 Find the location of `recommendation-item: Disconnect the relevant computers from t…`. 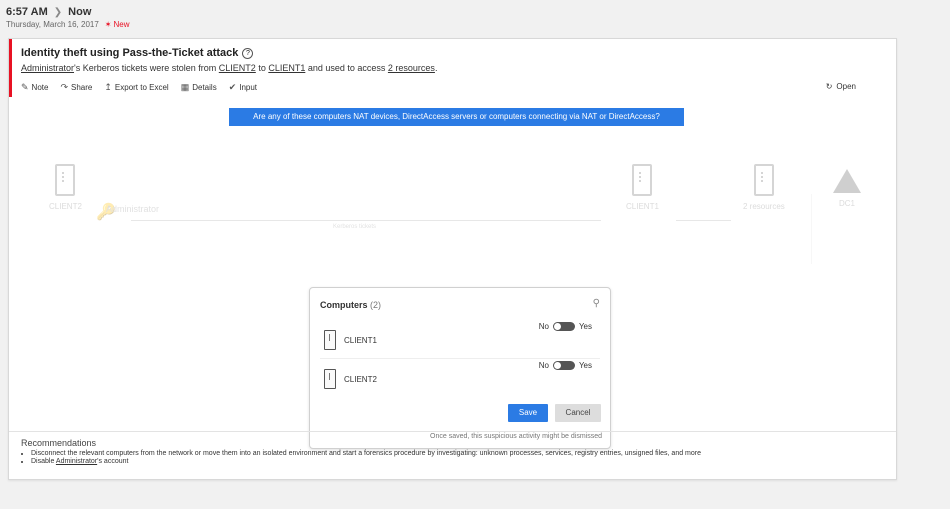

recommendation-item: Disconnect the relevant computers from t… is located at coordinates (463, 453).